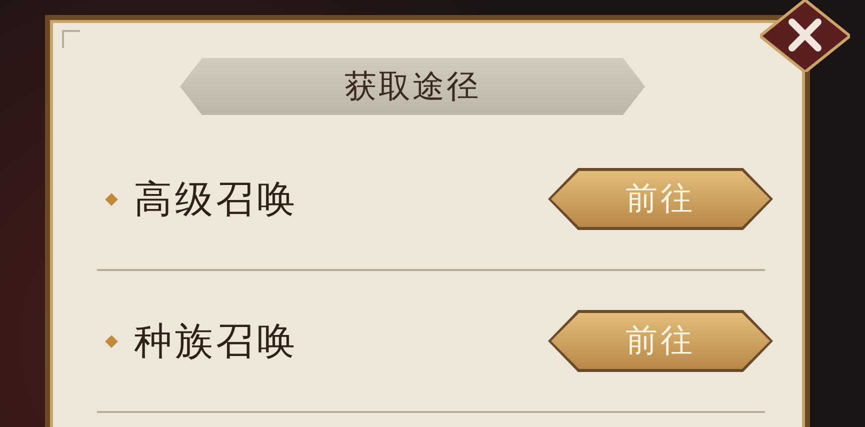  Describe the element at coordinates (216, 199) in the screenshot. I see `source-label: 高级召唤` at that location.